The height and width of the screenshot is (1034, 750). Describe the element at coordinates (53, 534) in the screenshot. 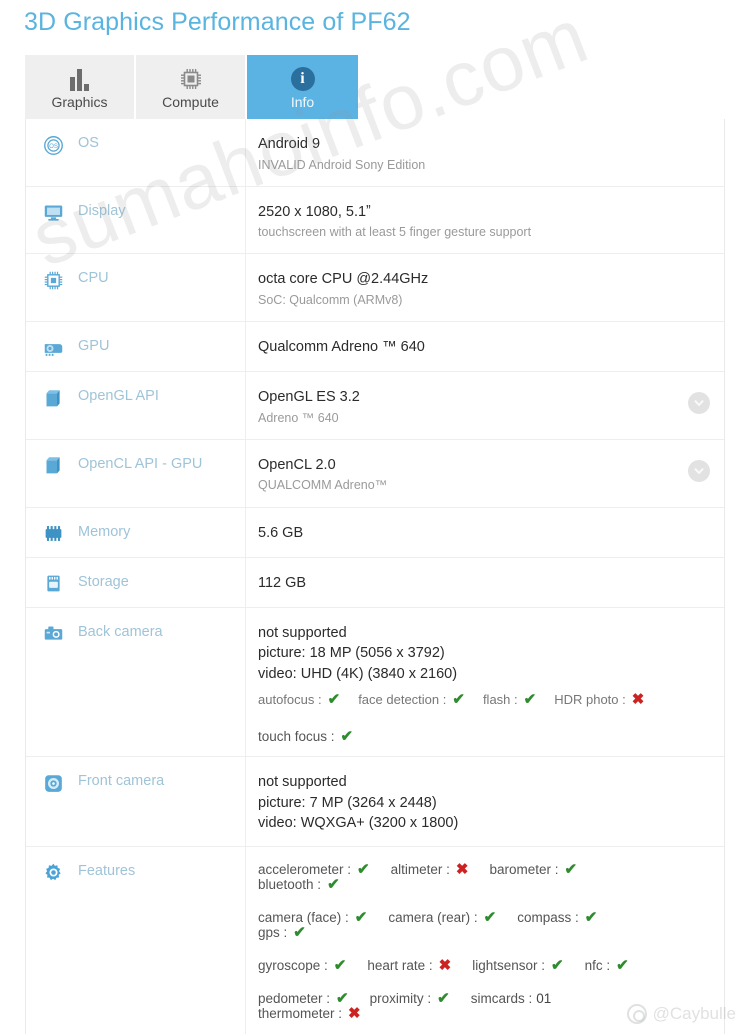

I see `memory-chip-icon` at that location.